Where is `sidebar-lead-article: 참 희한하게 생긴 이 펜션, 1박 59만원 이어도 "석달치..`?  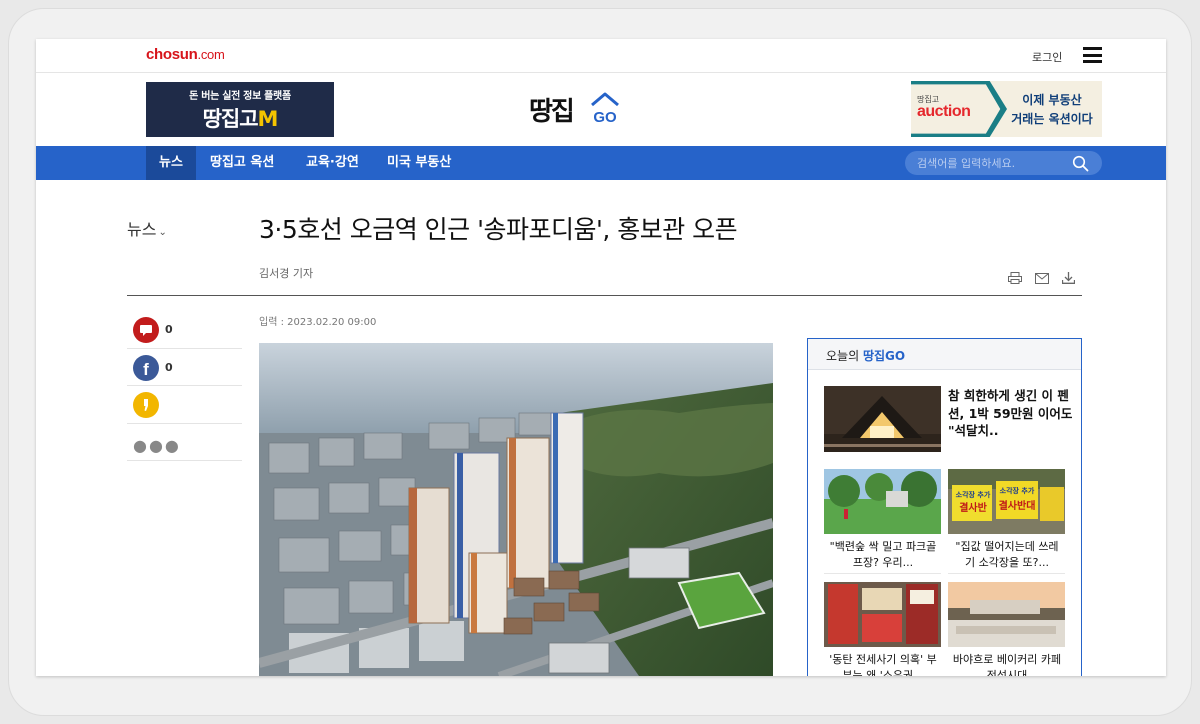
sidebar-lead-article: 참 희한하게 생긴 이 펜션, 1박 59만원 이어도 "석달치.. is located at coordinates (949, 419).